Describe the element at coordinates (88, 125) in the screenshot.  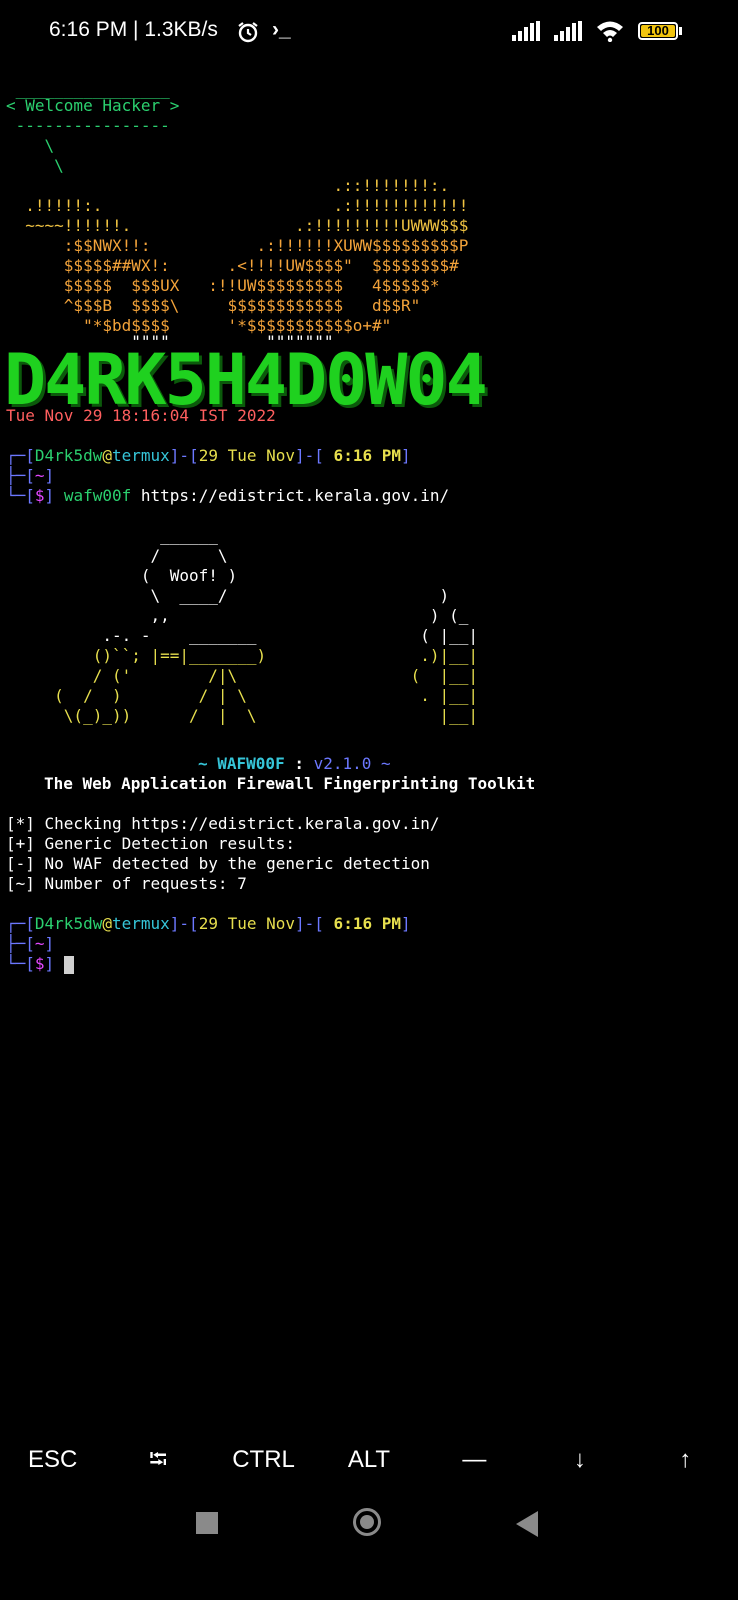
I see `cowsay-bottom: ----------------` at that location.